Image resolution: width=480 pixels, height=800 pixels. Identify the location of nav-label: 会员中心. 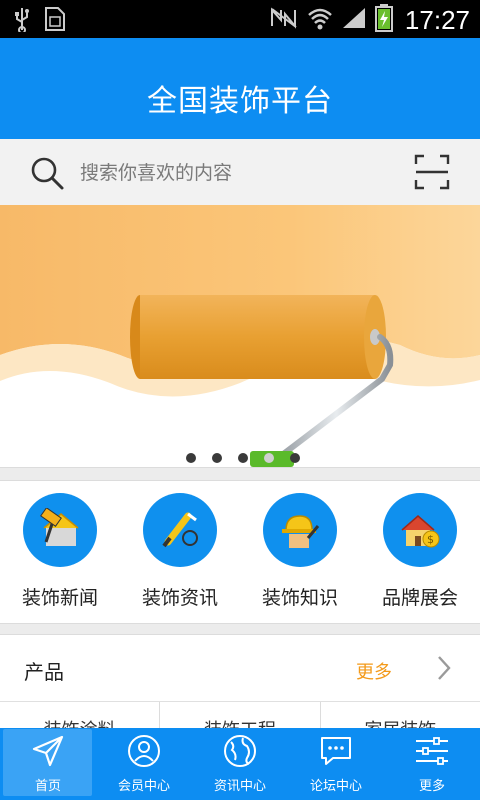
(143, 786).